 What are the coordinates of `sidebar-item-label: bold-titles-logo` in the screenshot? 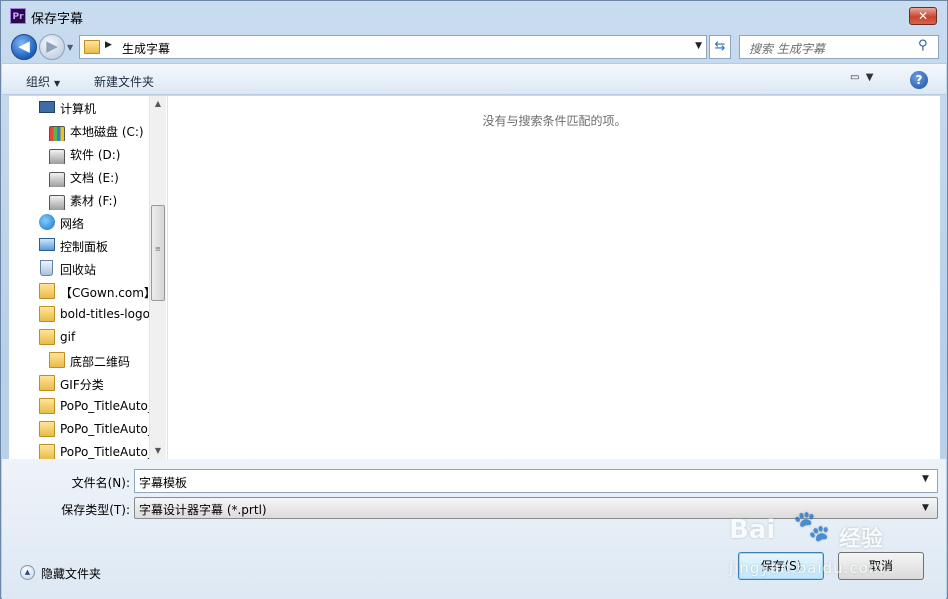 It's located at (104, 314).